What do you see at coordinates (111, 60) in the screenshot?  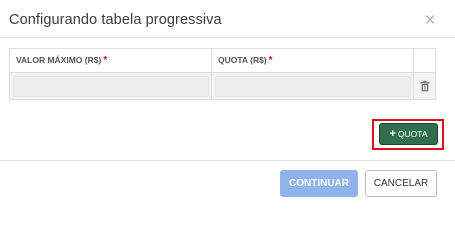 I see `column-header-max-value: VALOR MÁXIMO (R$) *` at bounding box center [111, 60].